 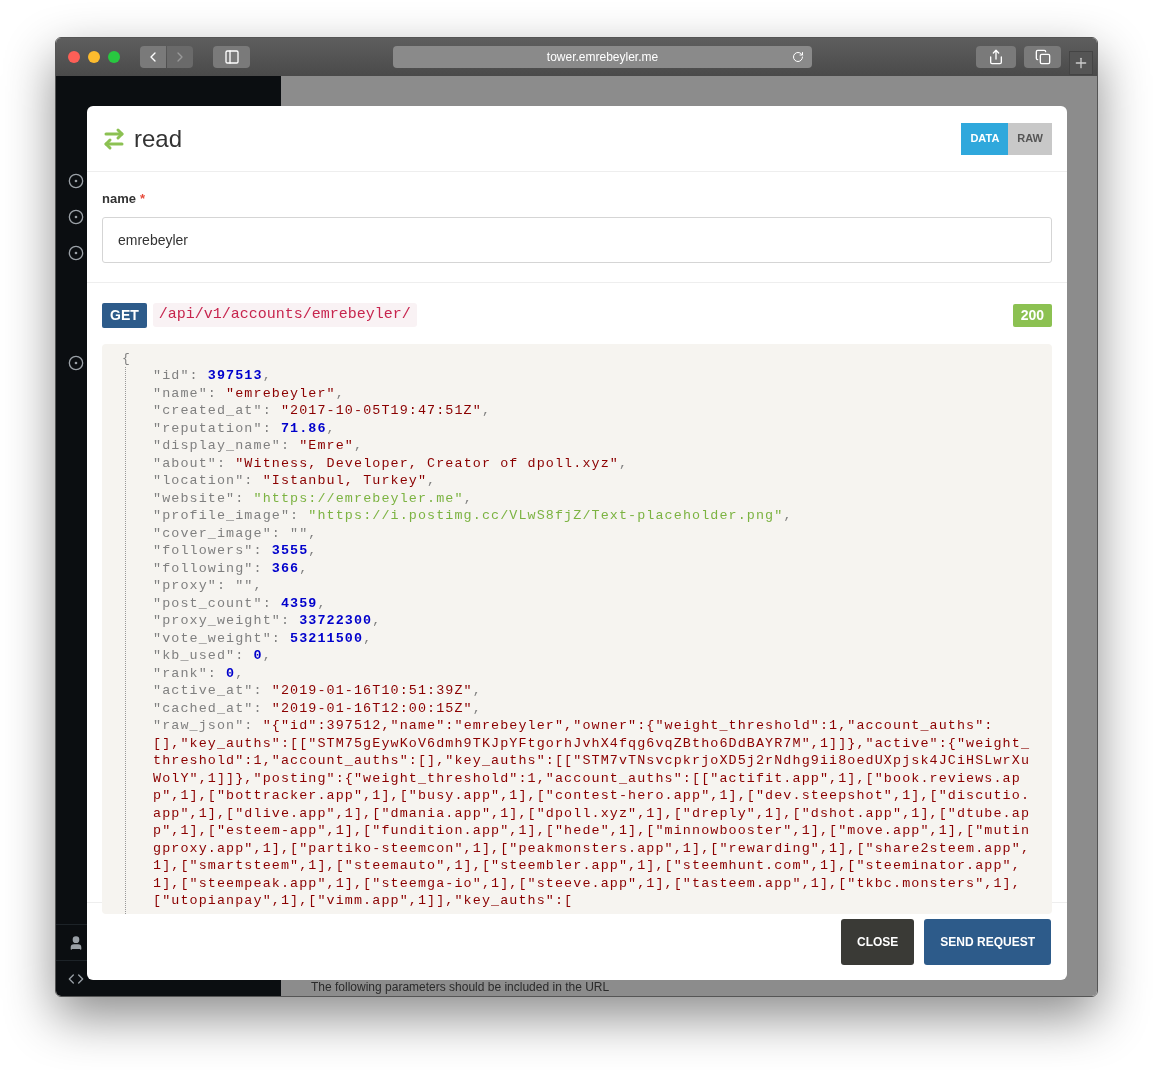 I want to click on close-window-icon, so click(x=74, y=57).